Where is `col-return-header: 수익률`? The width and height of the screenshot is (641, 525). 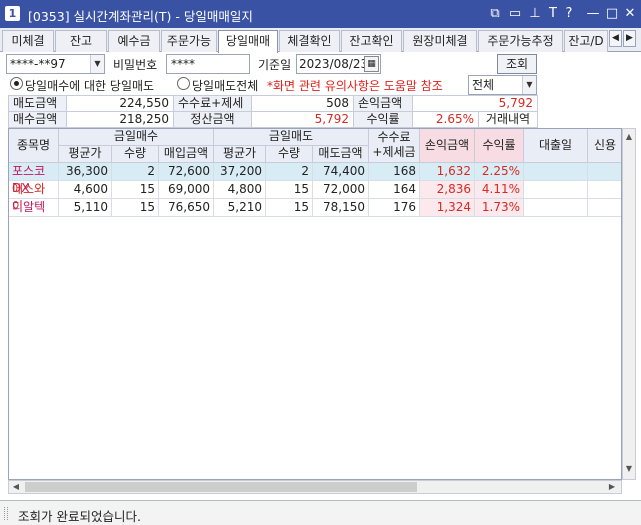
col-return-header: 수익률 is located at coordinates (499, 146).